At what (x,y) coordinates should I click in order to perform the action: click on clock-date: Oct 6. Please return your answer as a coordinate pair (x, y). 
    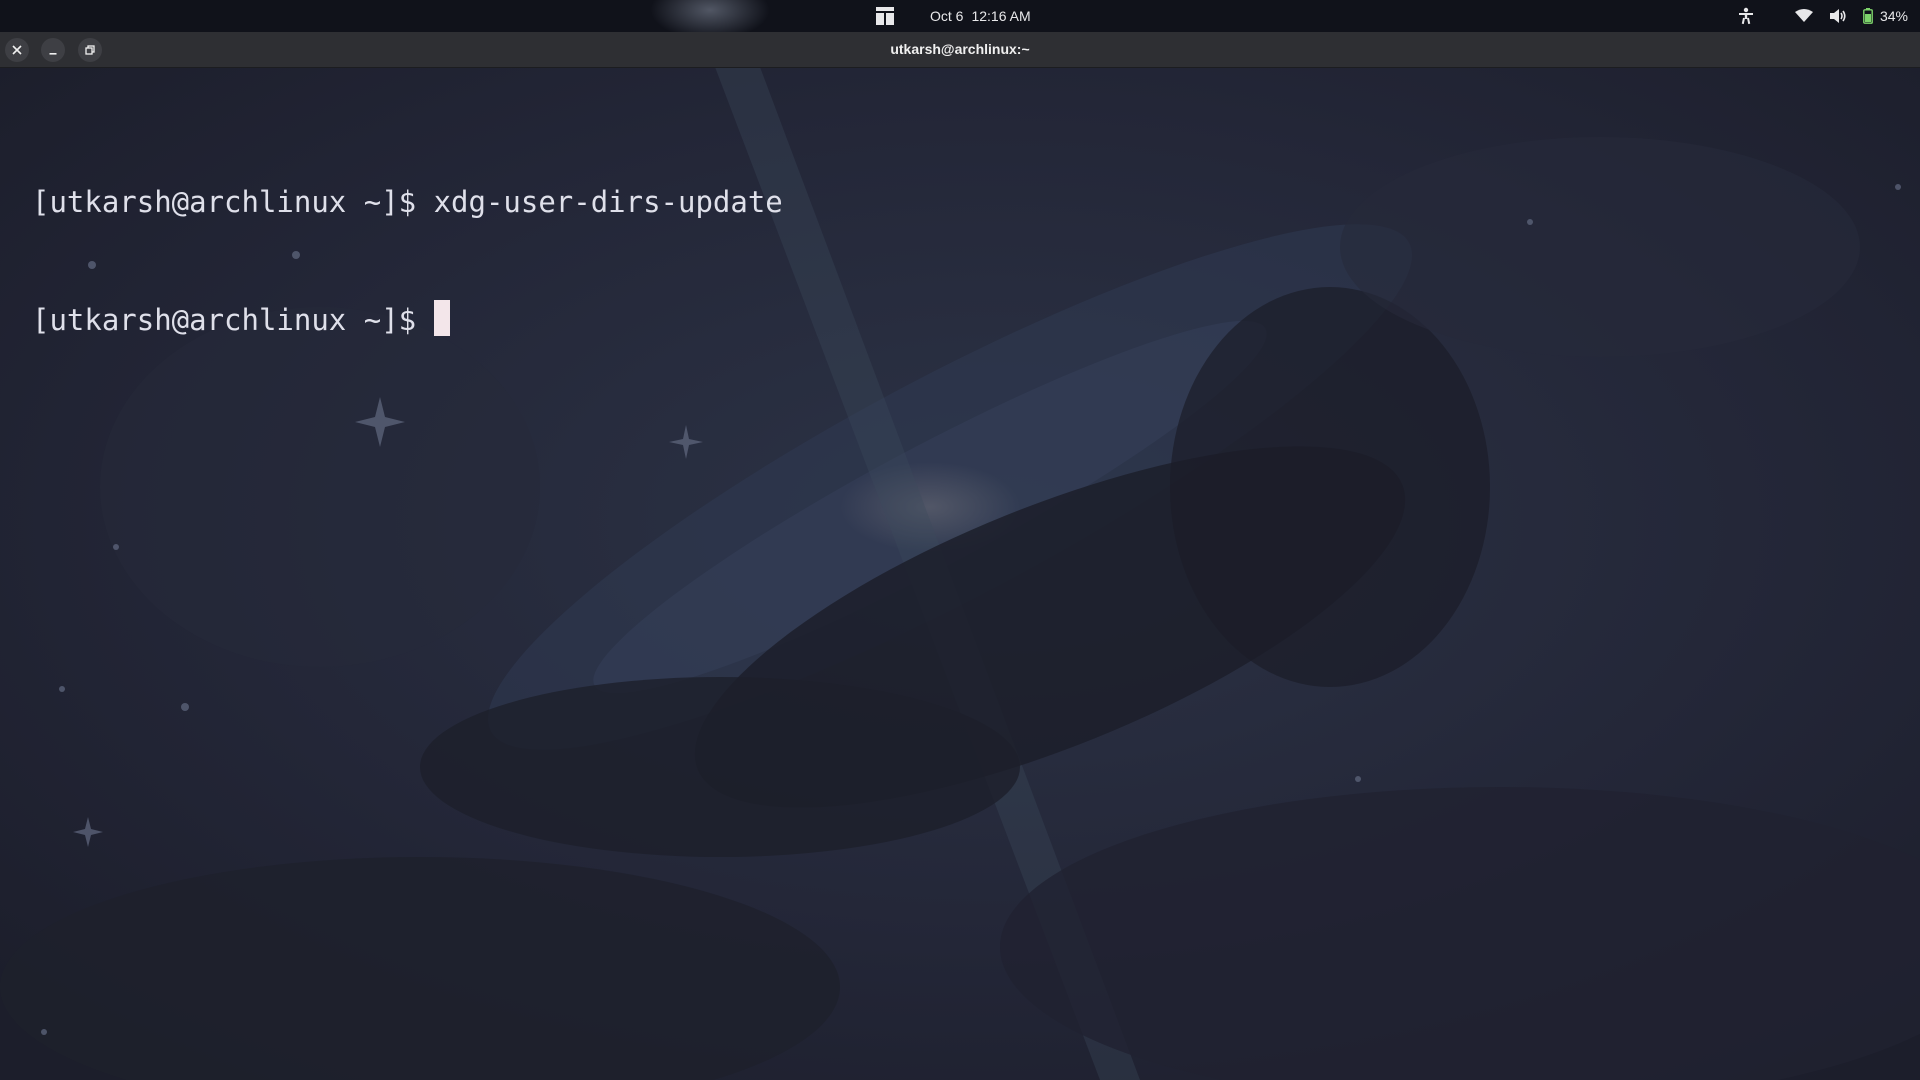
    Looking at the image, I should click on (947, 16).